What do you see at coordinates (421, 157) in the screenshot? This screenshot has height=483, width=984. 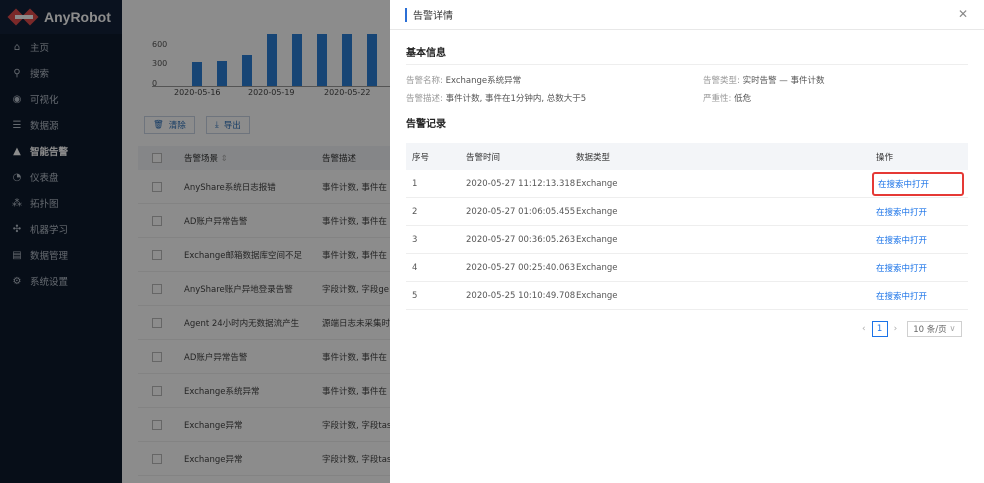 I see `column-header-no: 序号` at bounding box center [421, 157].